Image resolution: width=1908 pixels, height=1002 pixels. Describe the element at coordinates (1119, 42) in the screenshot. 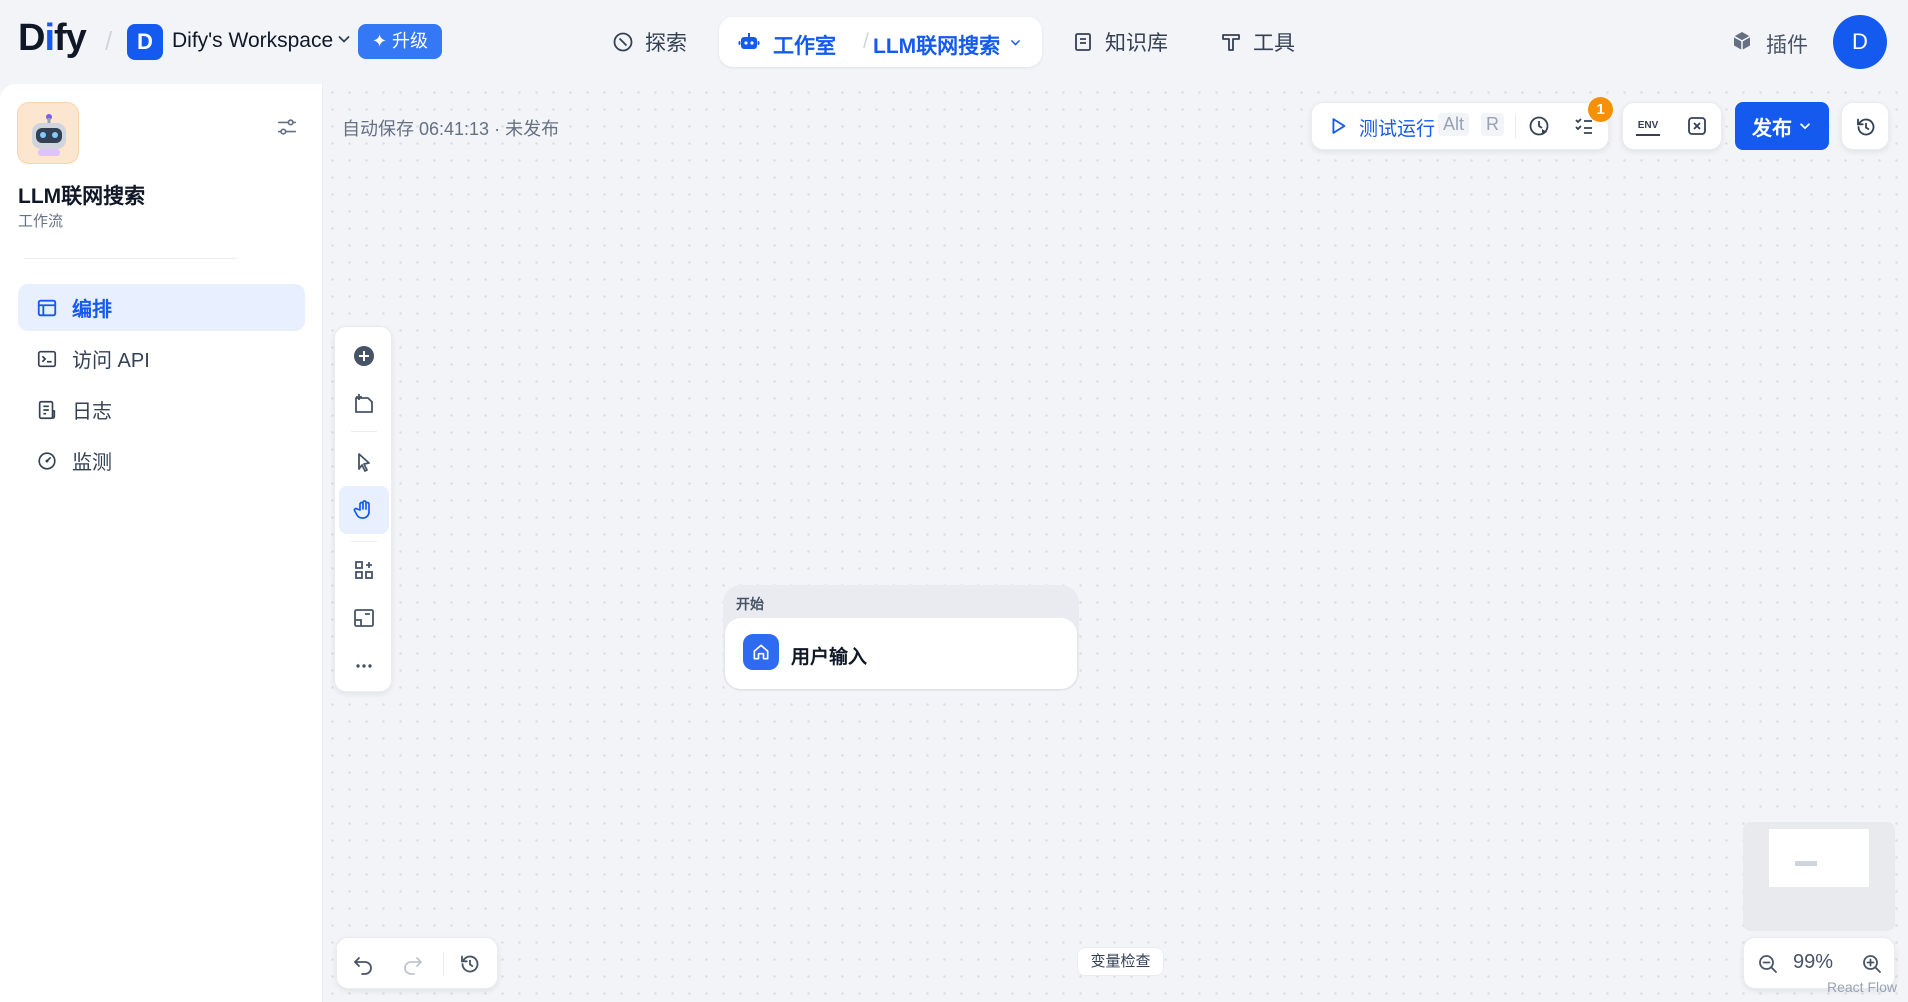

I see `nav-knowledge: 知识库` at that location.